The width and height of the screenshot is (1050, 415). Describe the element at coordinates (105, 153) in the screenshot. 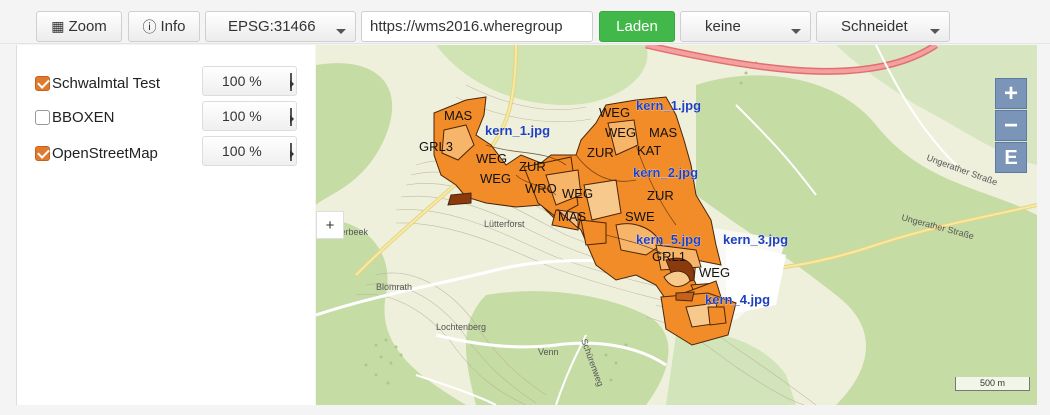

I see `layer-name: OpenStreetMap` at that location.